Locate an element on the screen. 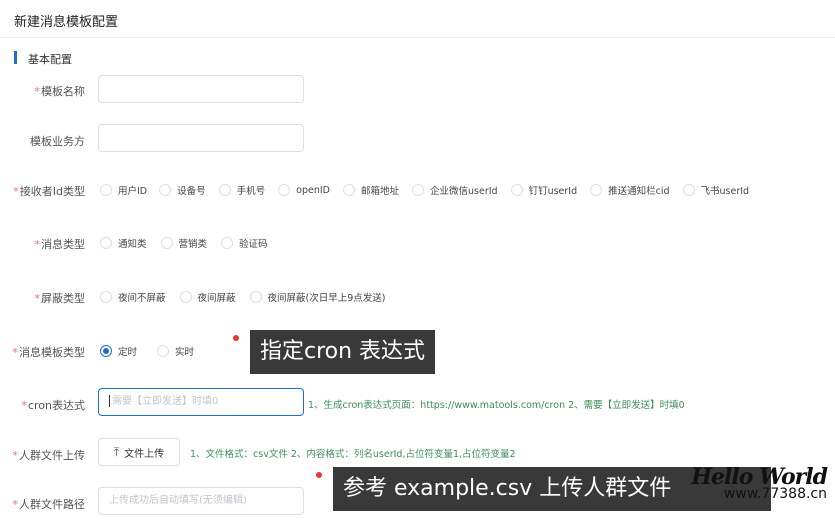 This screenshot has height=528, width=835. message-type-radio-group: 通知类 营销类 验证码 is located at coordinates (191, 243).